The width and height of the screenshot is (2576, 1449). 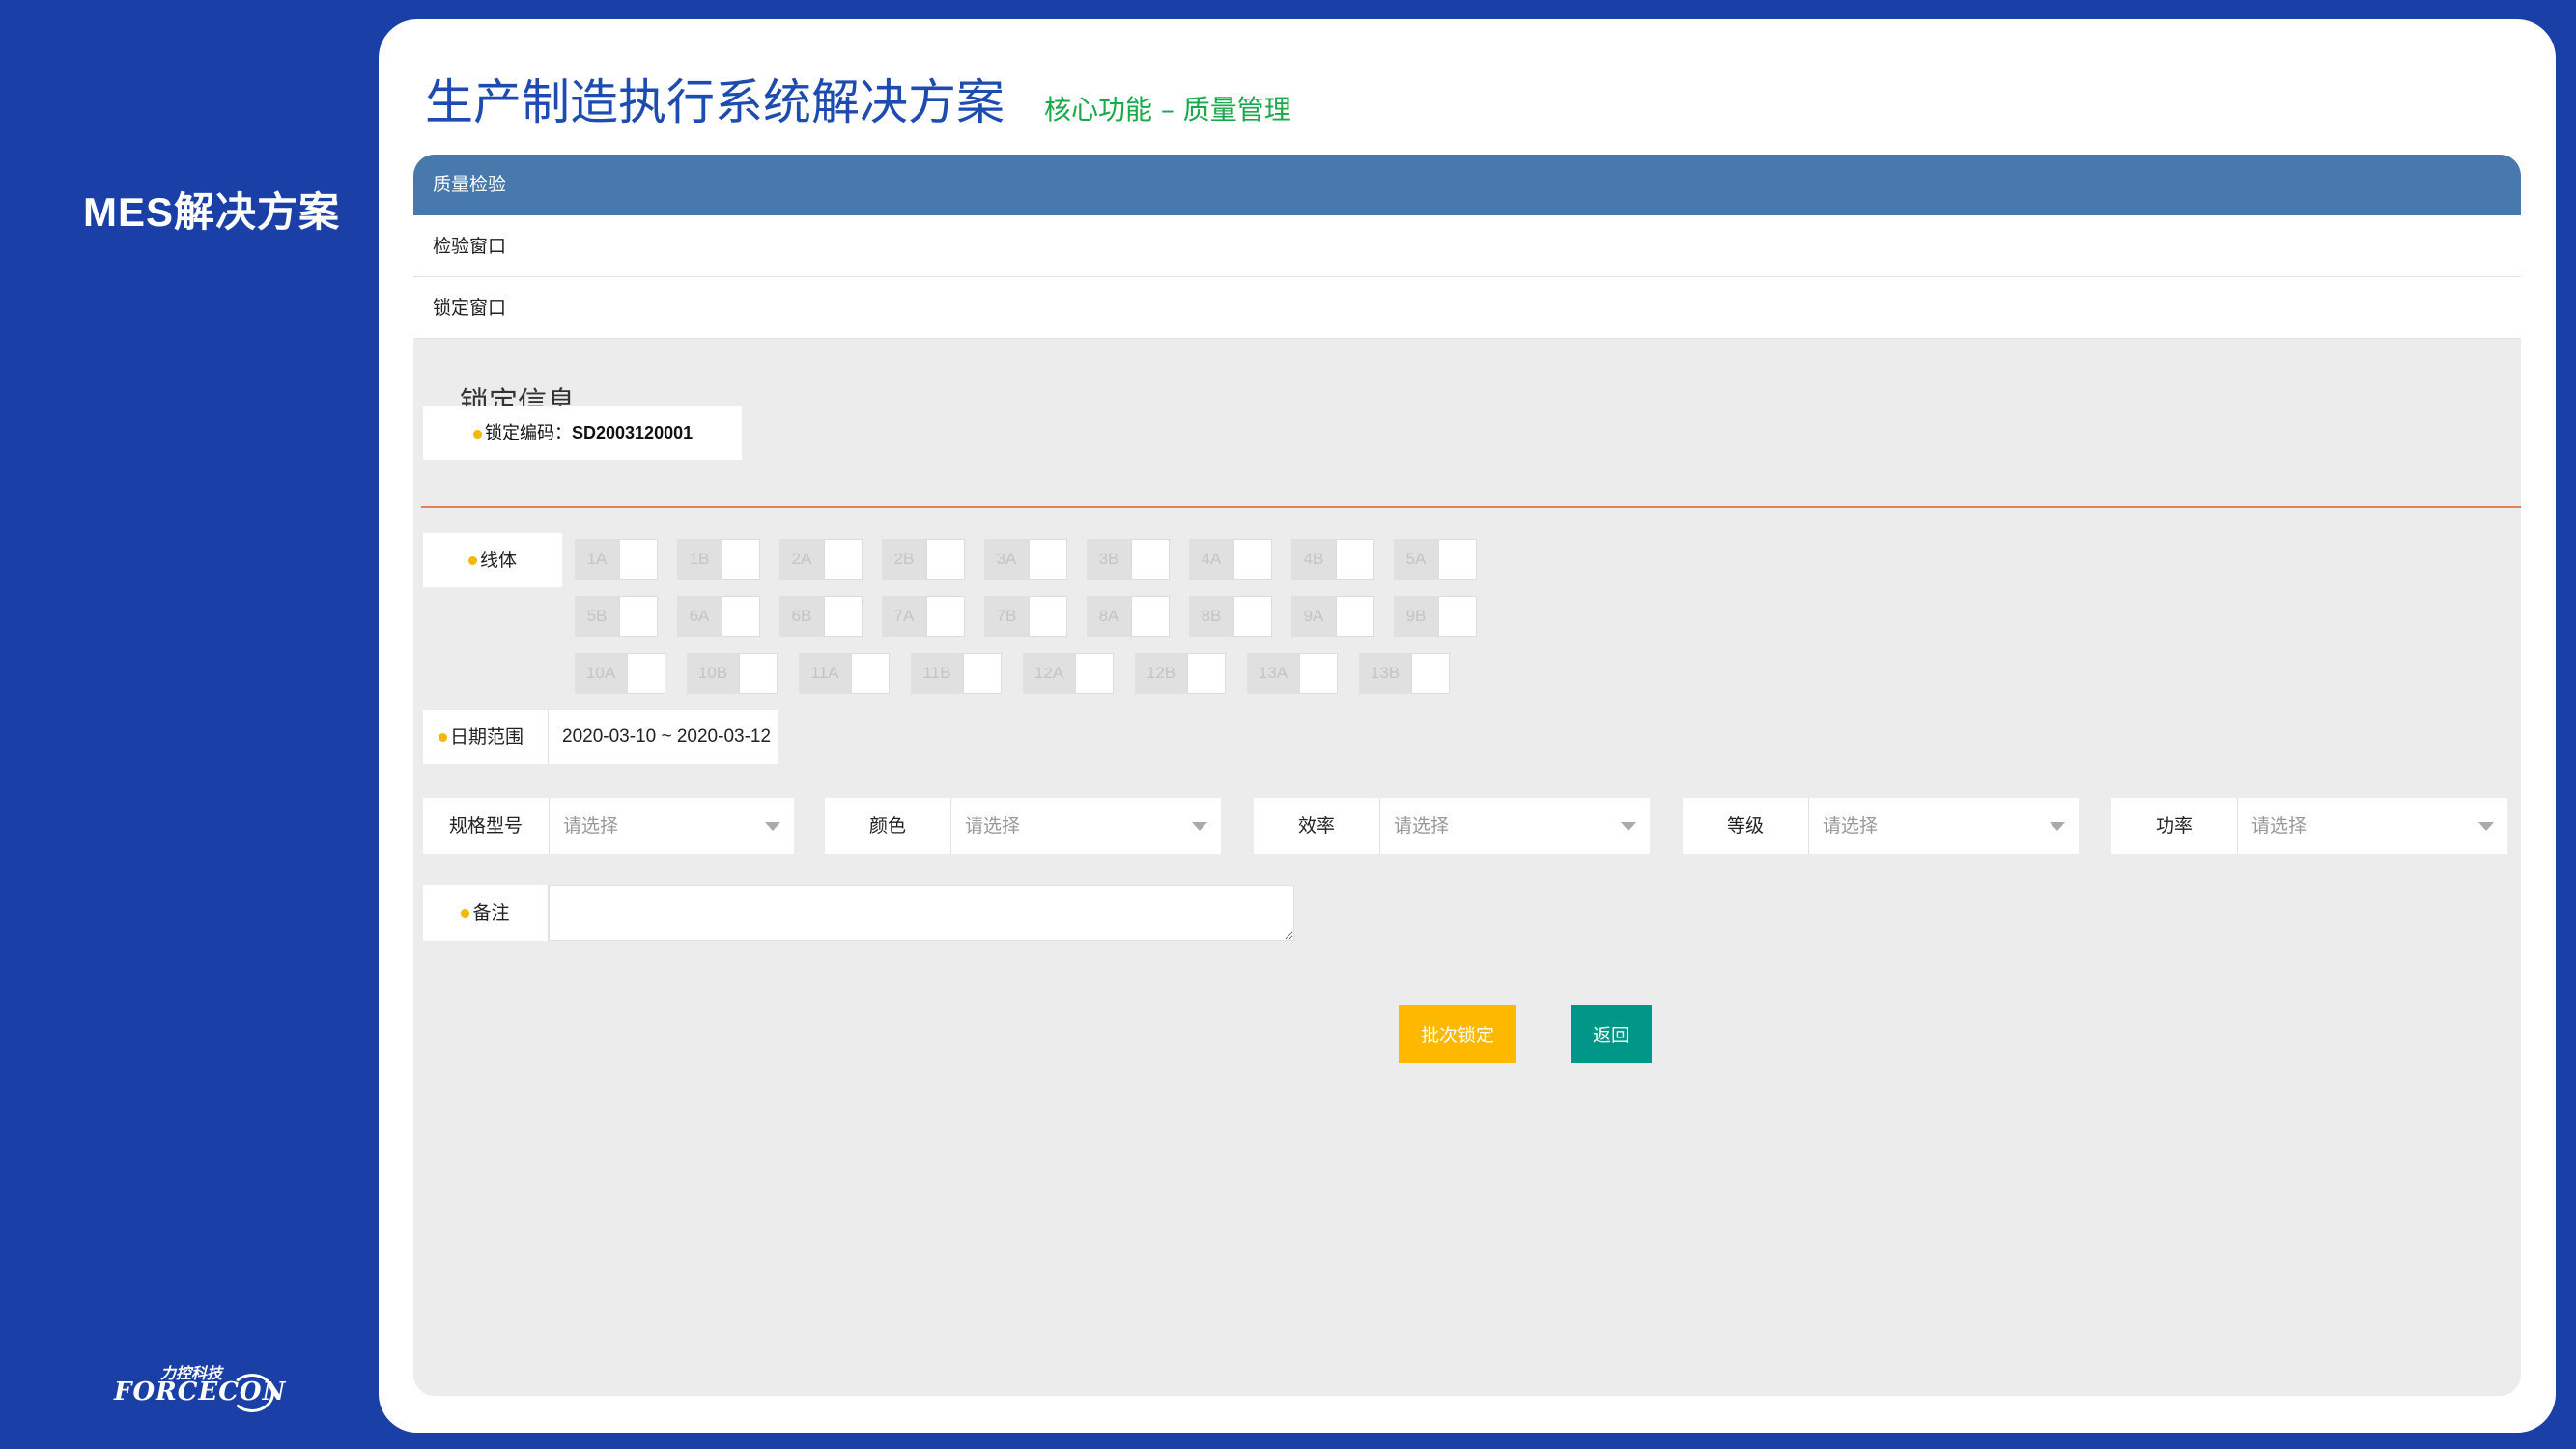 I want to click on line-option-label: 3B, so click(x=1109, y=559).